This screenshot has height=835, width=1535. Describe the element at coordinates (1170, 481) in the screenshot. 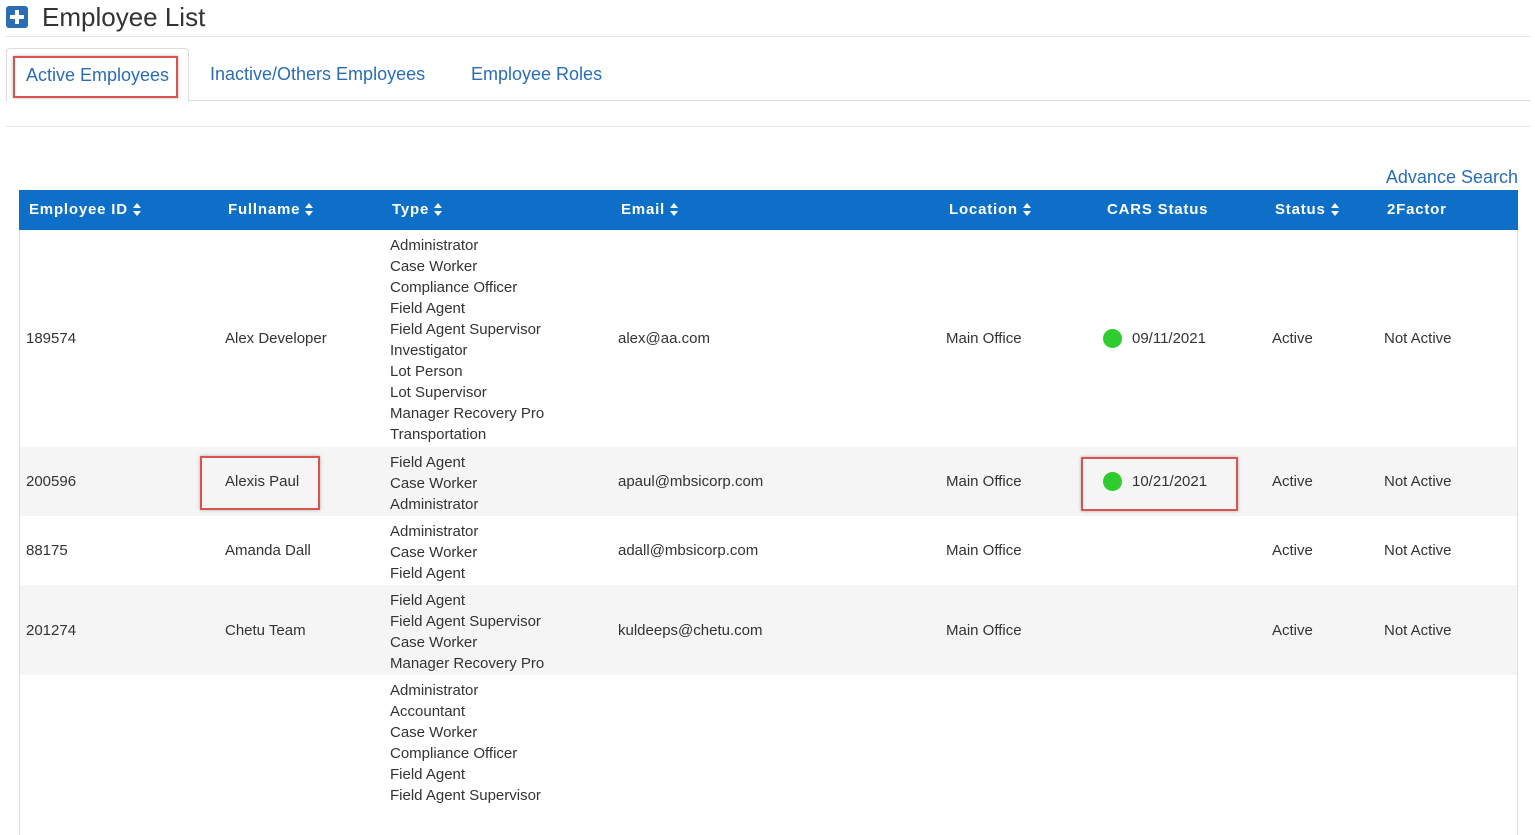

I see `cars-date: 10/21/2021` at that location.